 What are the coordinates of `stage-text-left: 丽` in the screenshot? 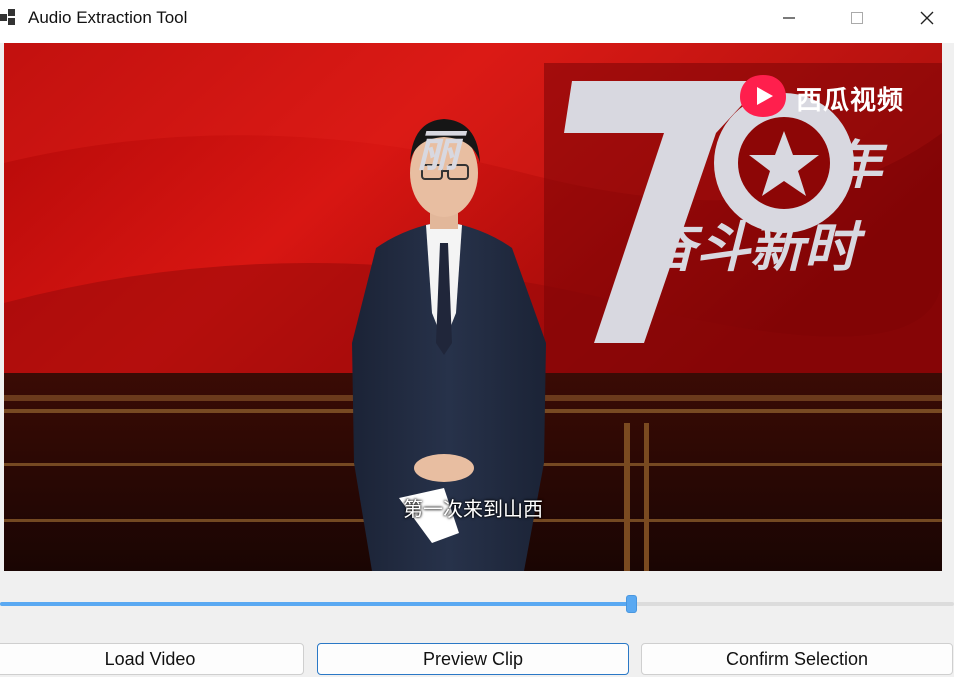 It's located at (438, 151).